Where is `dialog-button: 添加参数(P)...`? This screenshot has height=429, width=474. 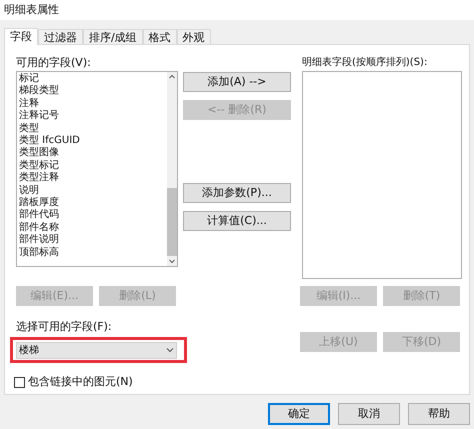
dialog-button: 添加参数(P)... is located at coordinates (237, 193).